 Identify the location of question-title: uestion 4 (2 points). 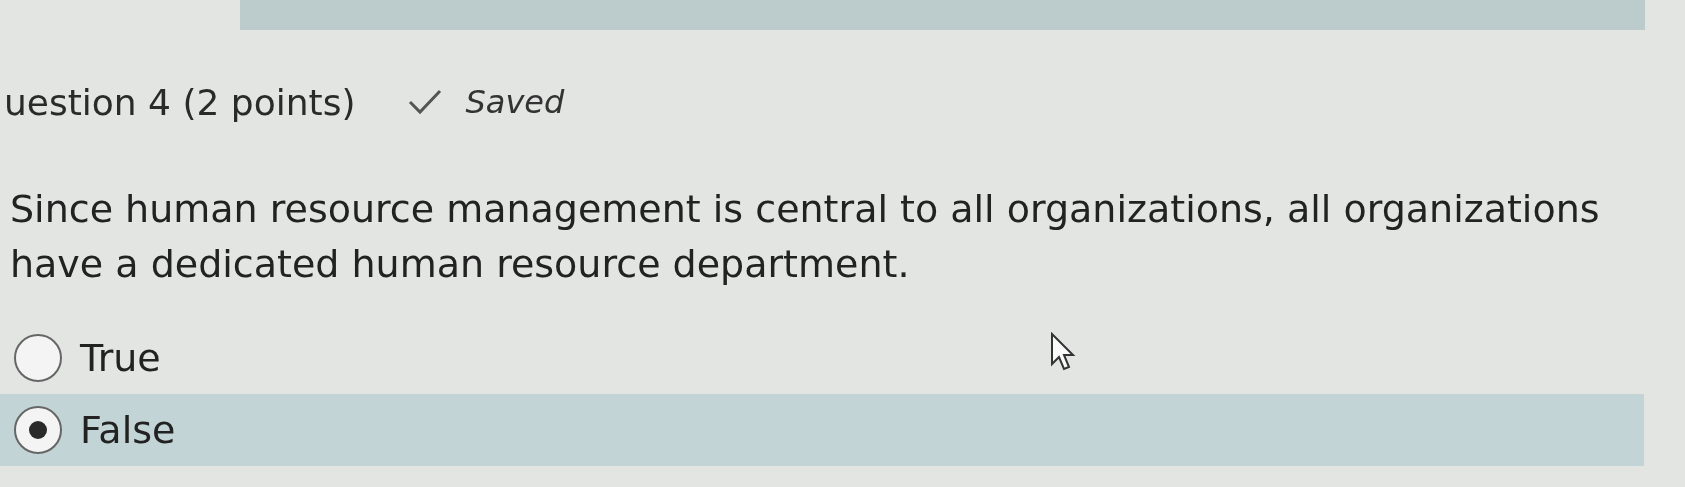
(180, 102).